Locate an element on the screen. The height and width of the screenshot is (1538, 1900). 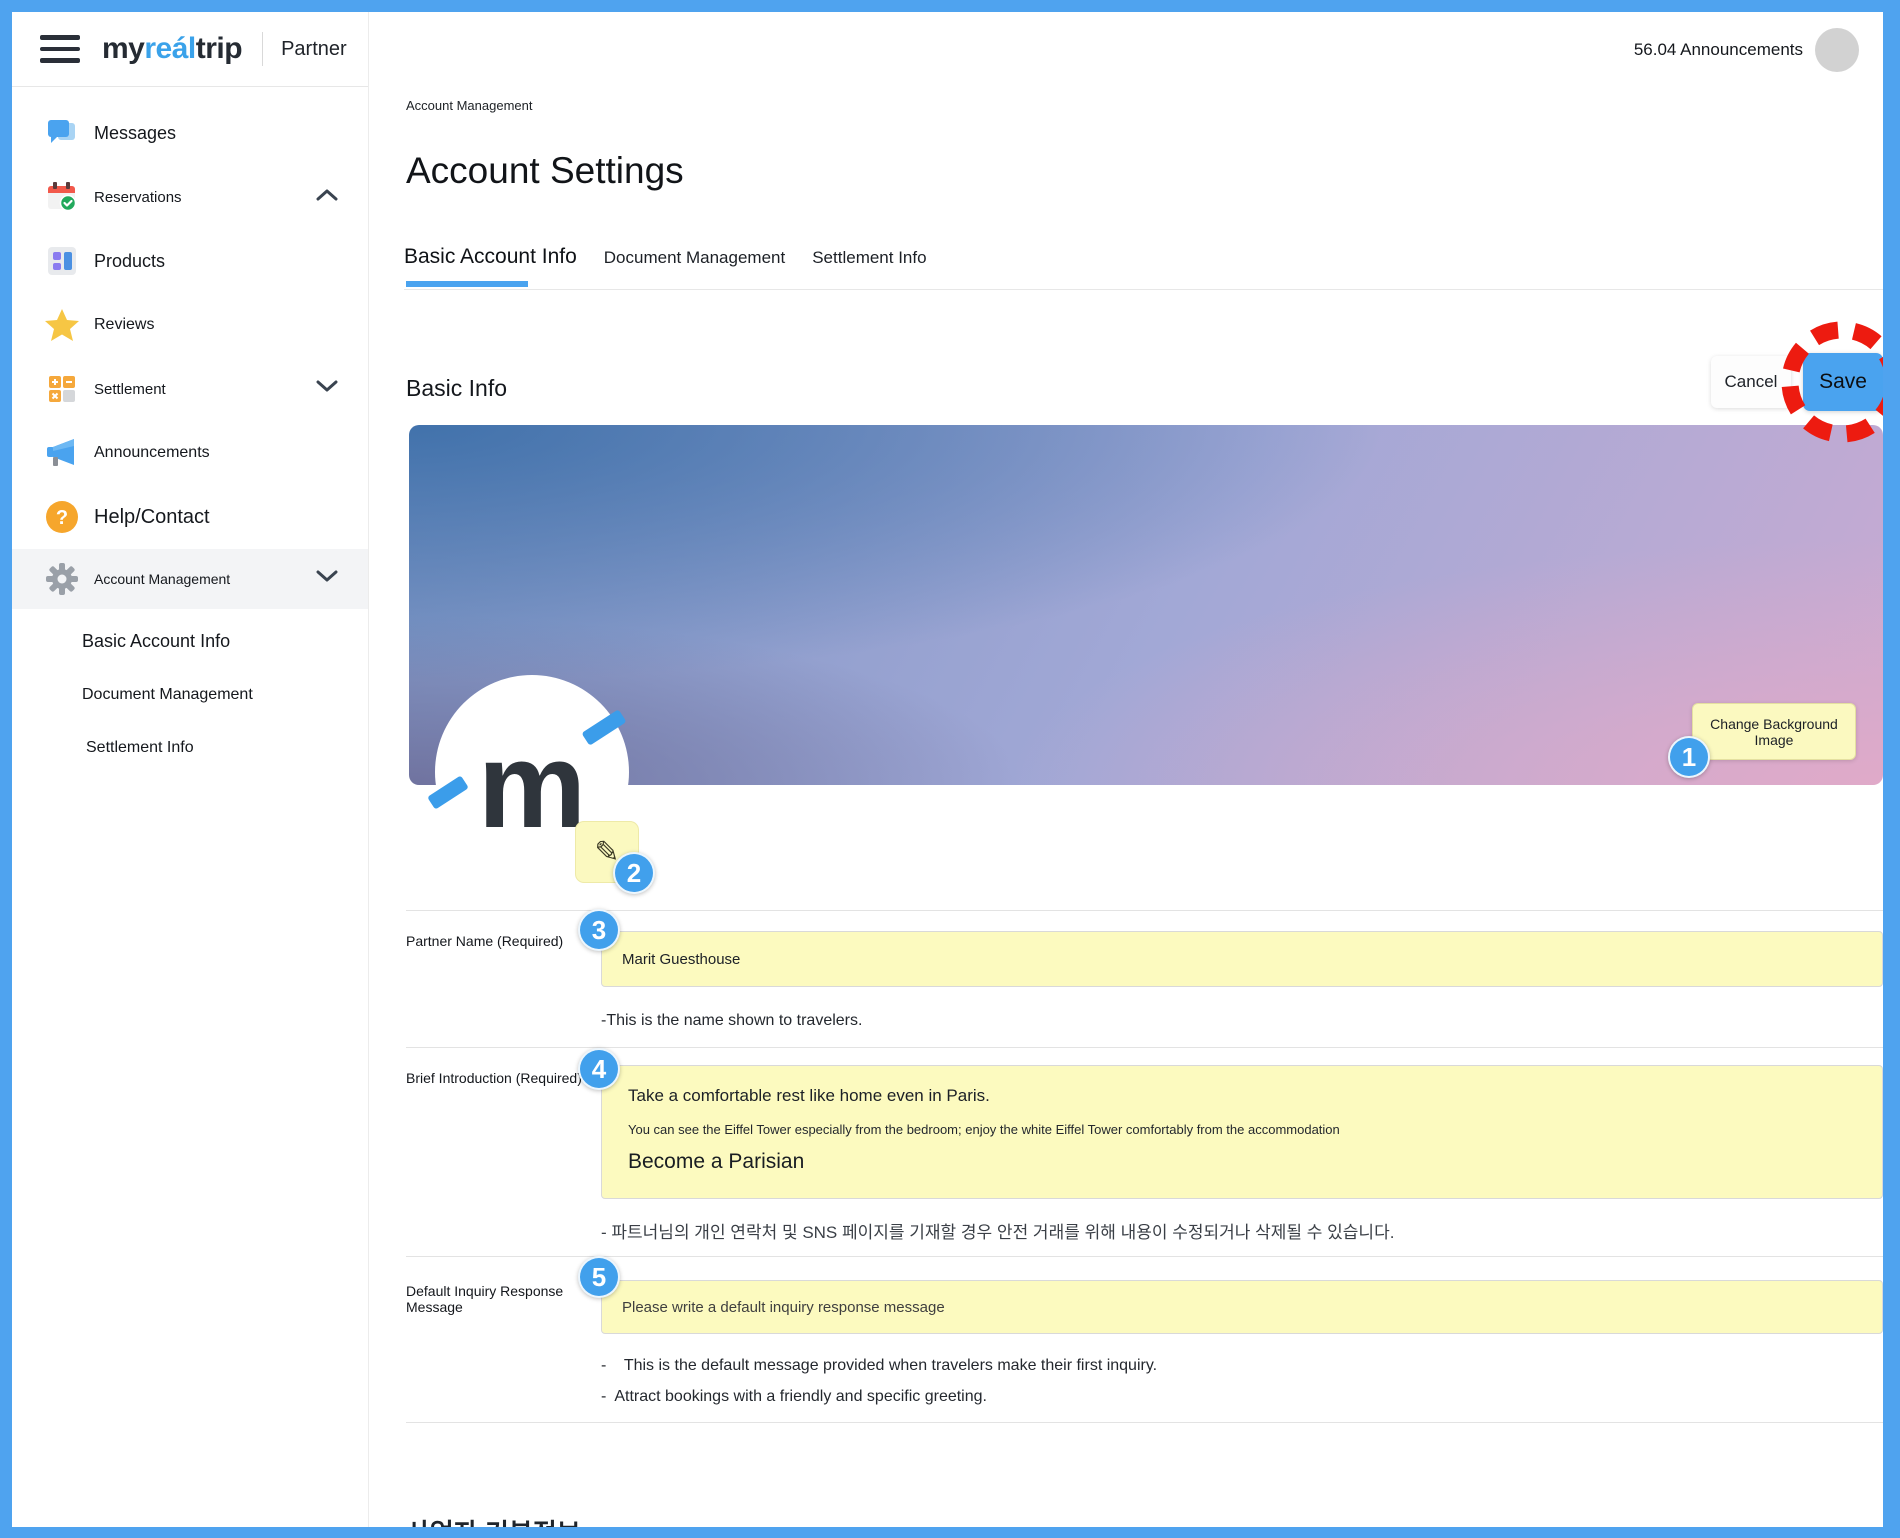
tabbar-divider is located at coordinates (1143, 289).